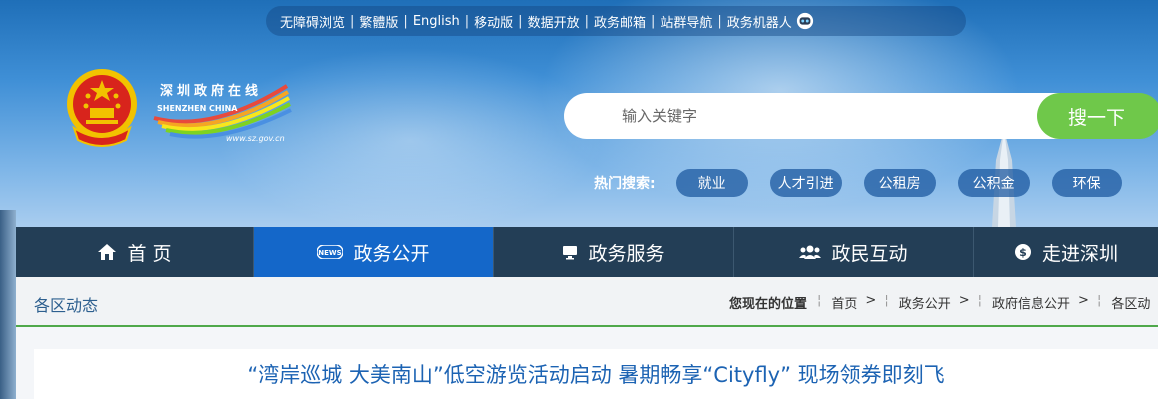  I want to click on logo-url: www.sz.gov.cn, so click(255, 138).